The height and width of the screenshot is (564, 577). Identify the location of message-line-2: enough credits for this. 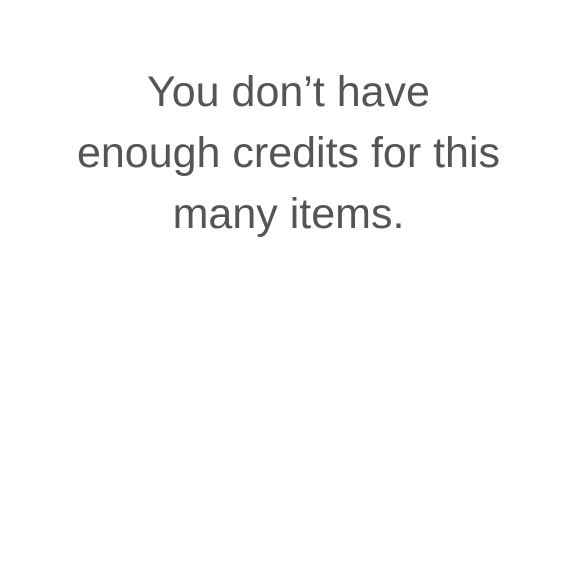
(288, 153).